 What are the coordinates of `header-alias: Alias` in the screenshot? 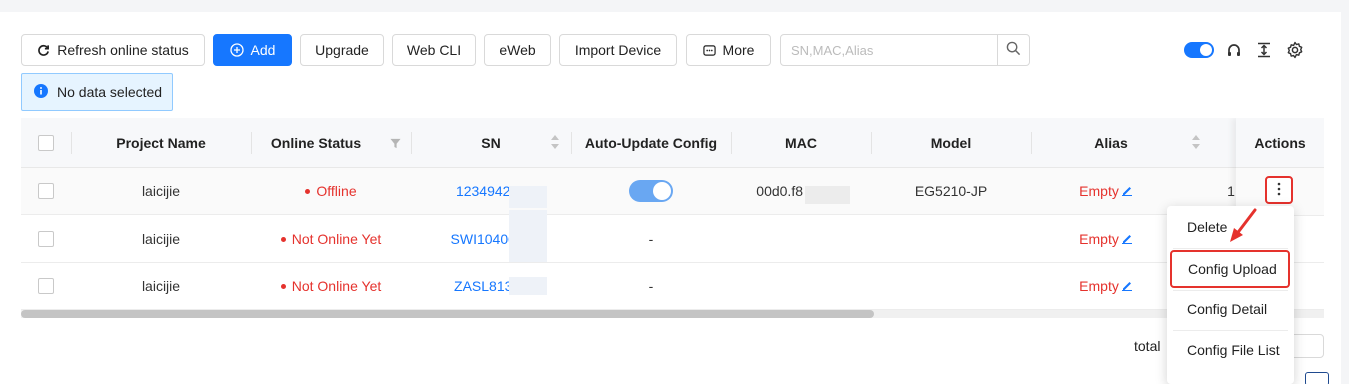 It's located at (1121, 142).